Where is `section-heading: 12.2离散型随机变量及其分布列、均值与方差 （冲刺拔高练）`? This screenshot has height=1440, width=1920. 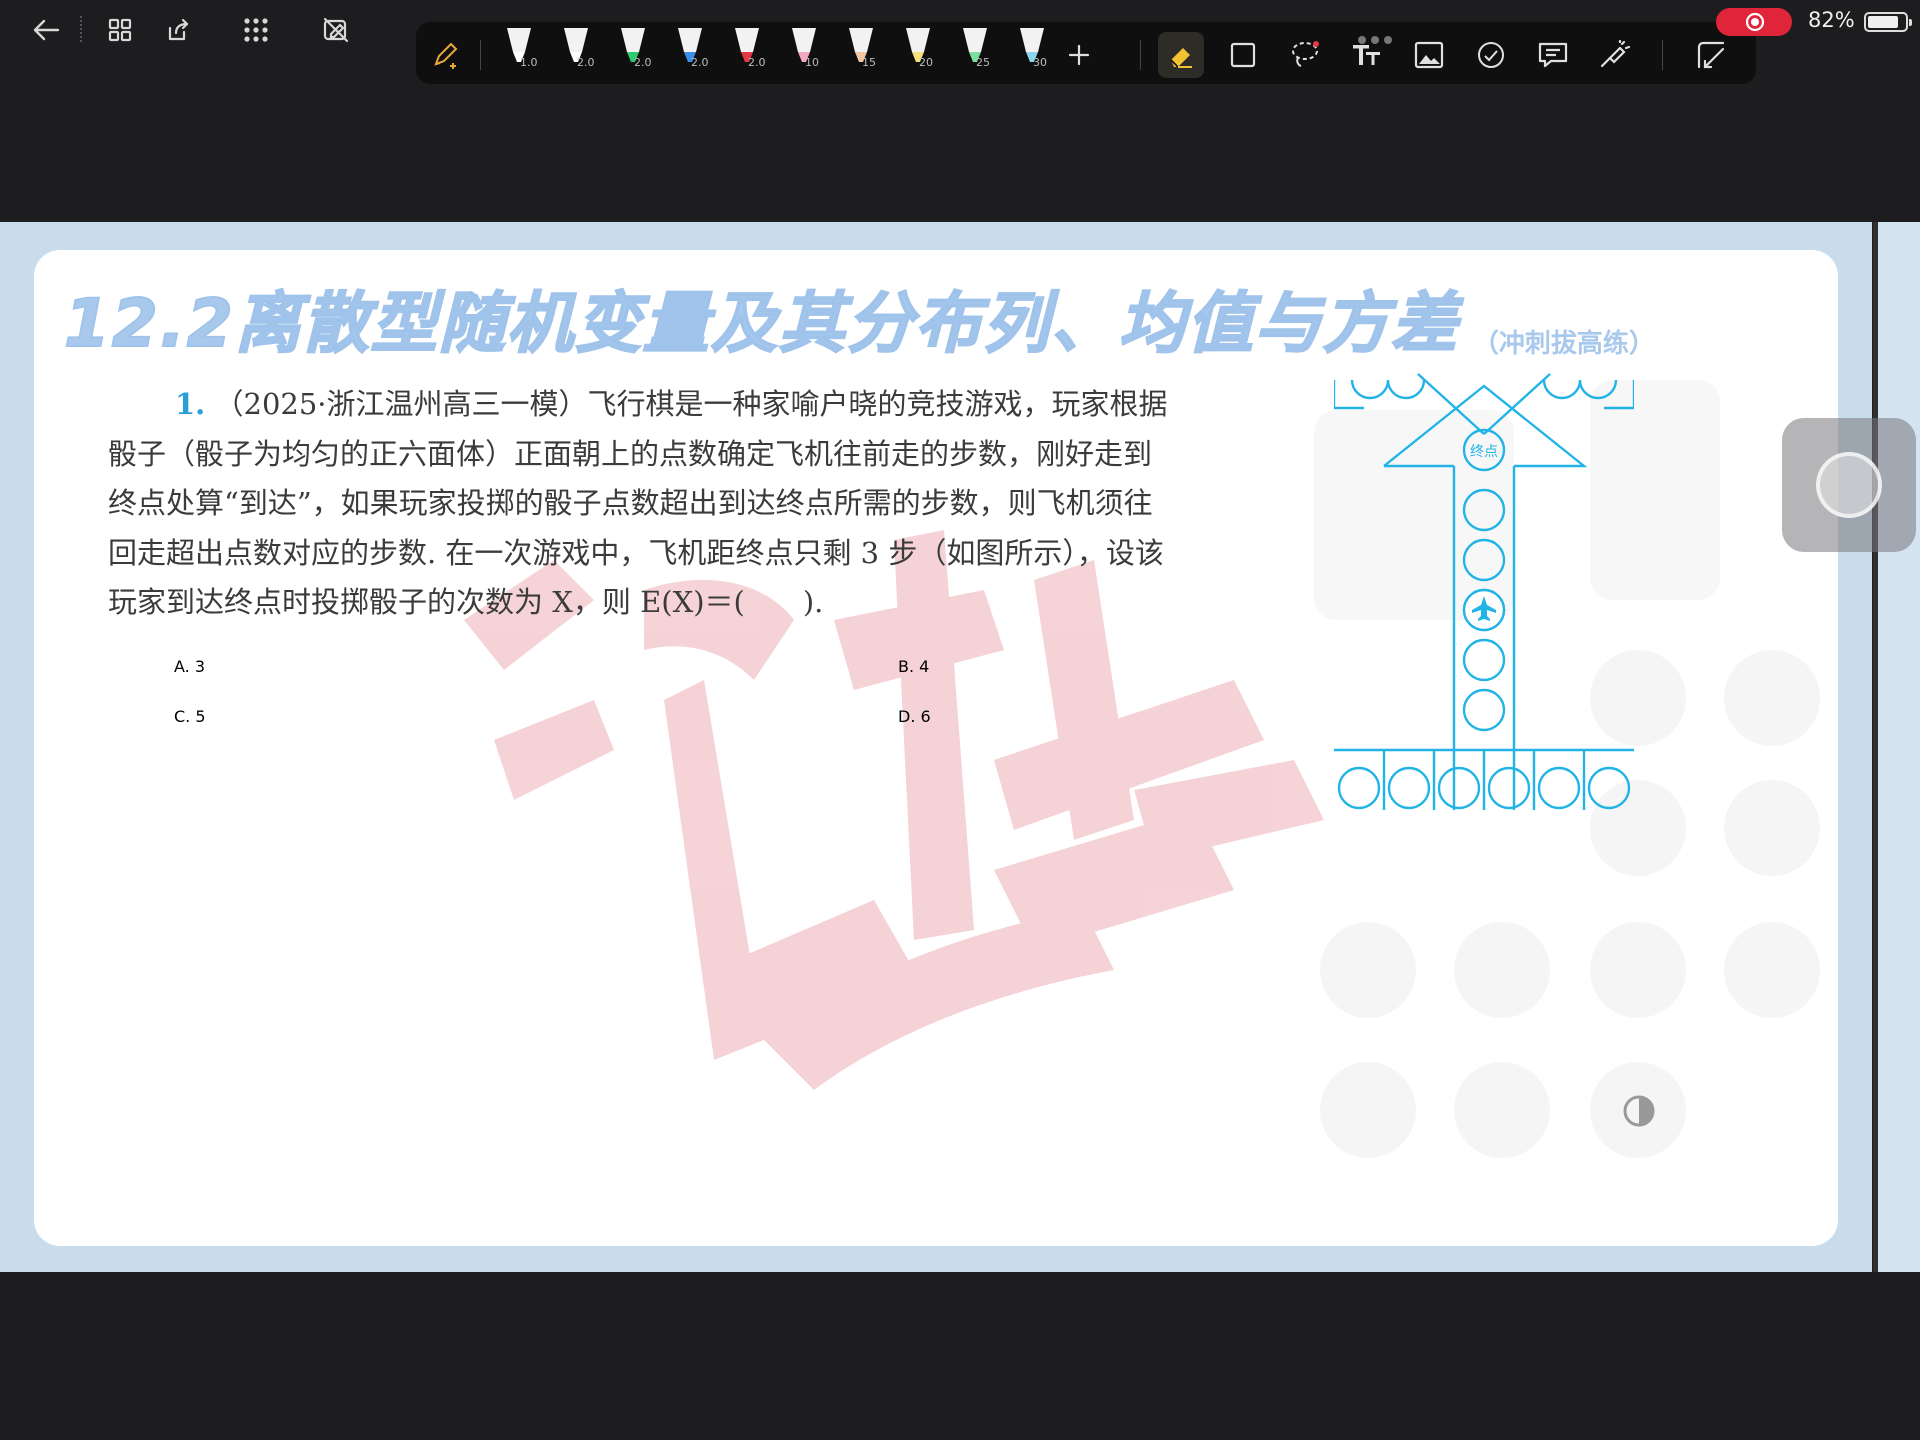
section-heading: 12.2离散型随机变量及其分布列、均值与方差 （冲刺拔高练） is located at coordinates (943, 316).